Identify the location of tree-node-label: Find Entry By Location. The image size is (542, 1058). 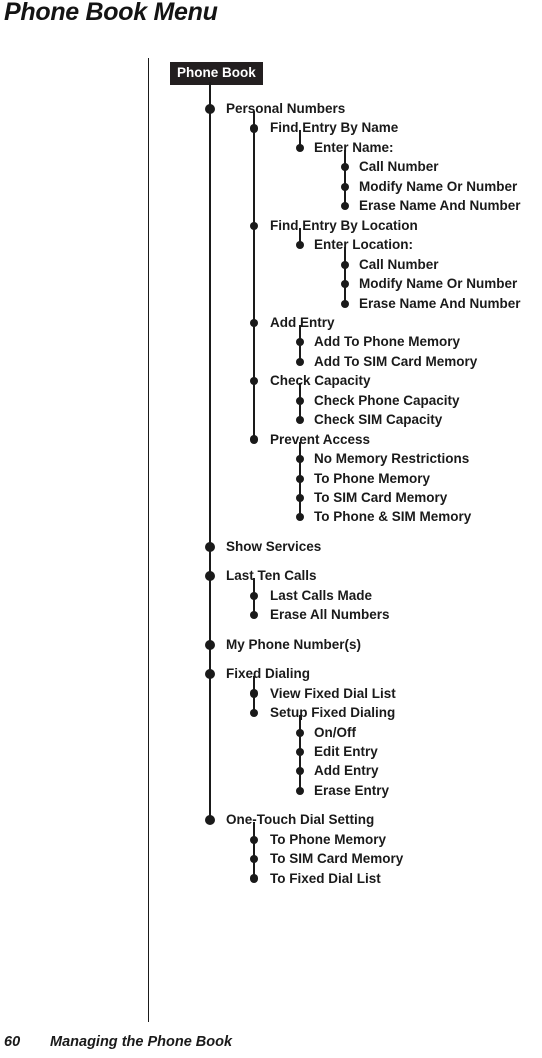
(344, 225).